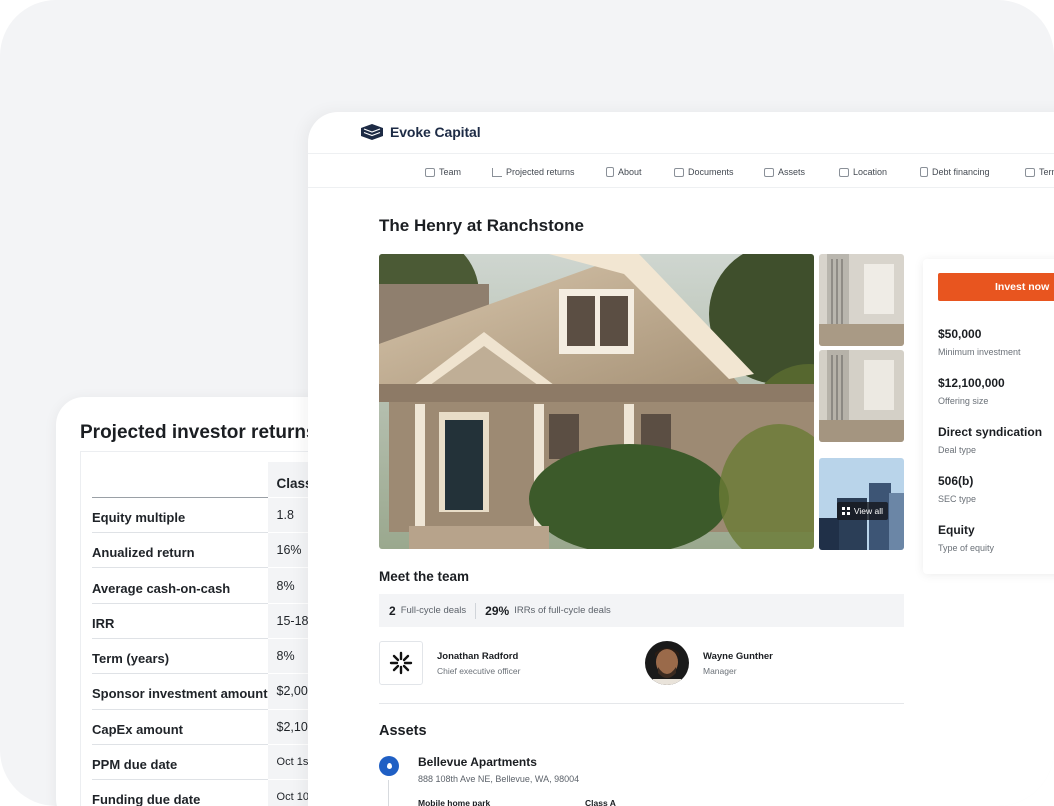  What do you see at coordinates (180, 792) in the screenshot?
I see `row-label: Funding due date` at bounding box center [180, 792].